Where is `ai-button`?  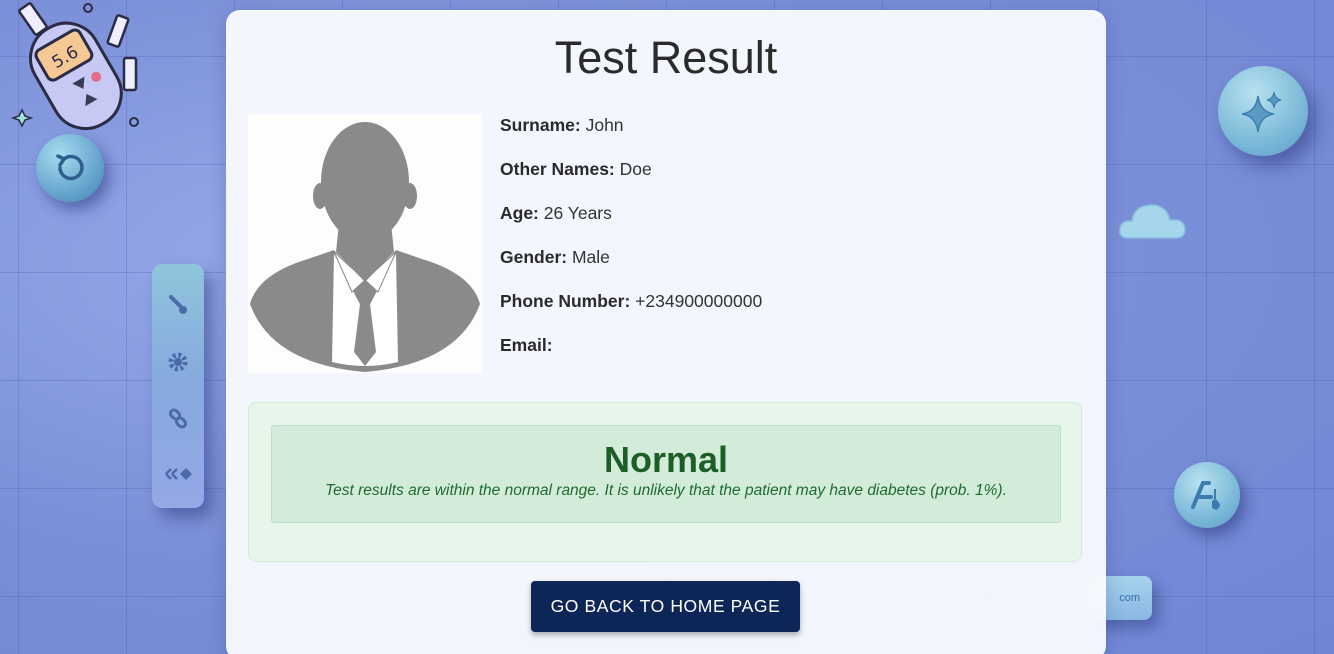 ai-button is located at coordinates (1207, 495).